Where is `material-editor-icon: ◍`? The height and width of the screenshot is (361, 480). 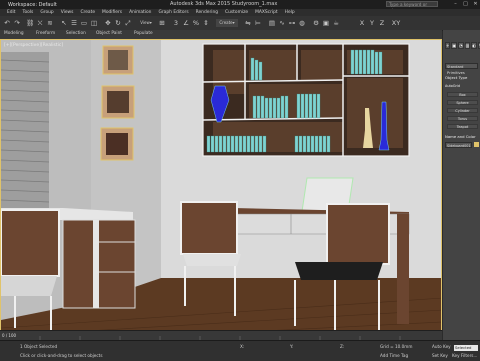
material-editor-icon: ◍ is located at coordinates (302, 23).